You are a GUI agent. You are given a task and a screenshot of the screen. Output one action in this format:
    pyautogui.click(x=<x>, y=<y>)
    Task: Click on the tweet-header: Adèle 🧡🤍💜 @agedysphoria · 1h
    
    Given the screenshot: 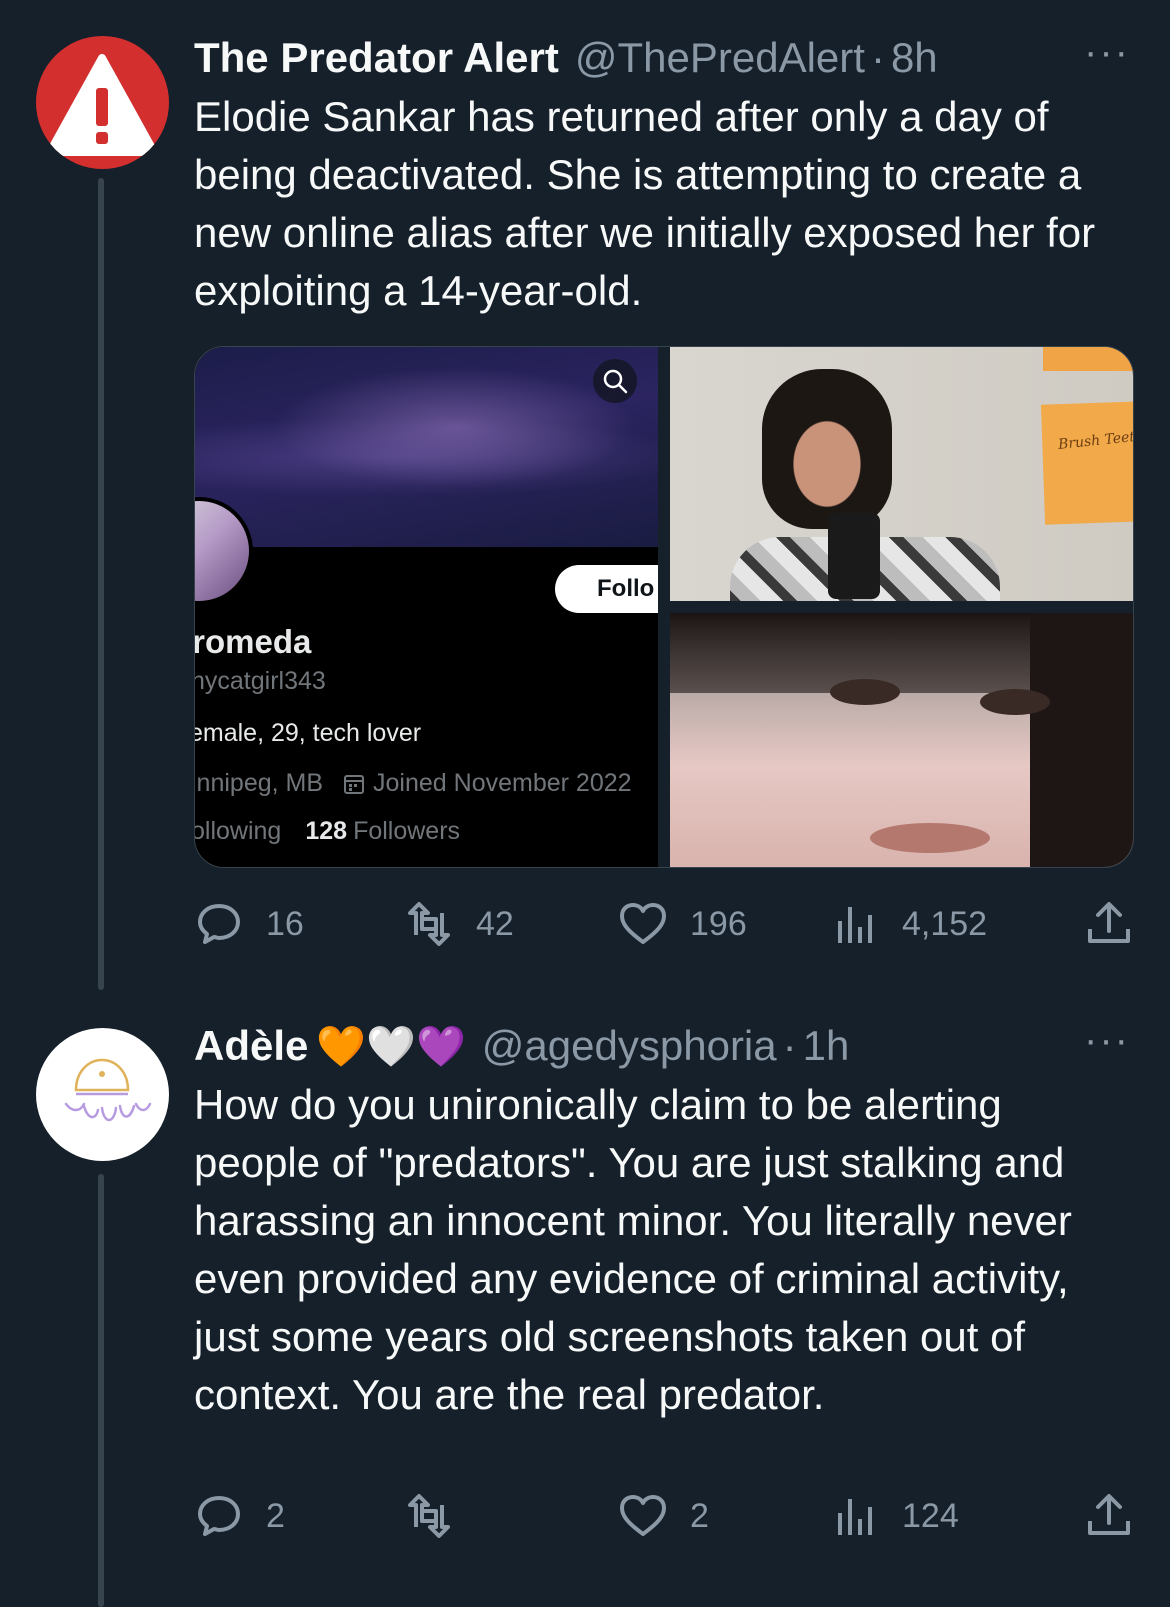 What is the action you would take?
    pyautogui.click(x=662, y=1046)
    